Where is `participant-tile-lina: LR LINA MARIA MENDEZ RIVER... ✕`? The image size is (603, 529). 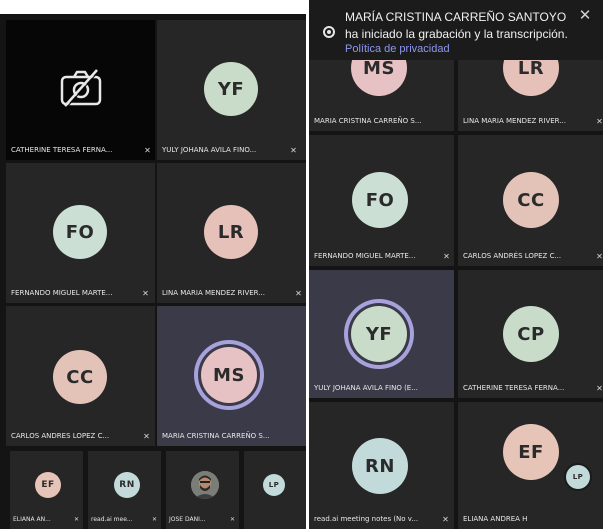
participant-tile-lina: LR LINA MARIA MENDEZ RIVER... ✕ is located at coordinates (231, 233).